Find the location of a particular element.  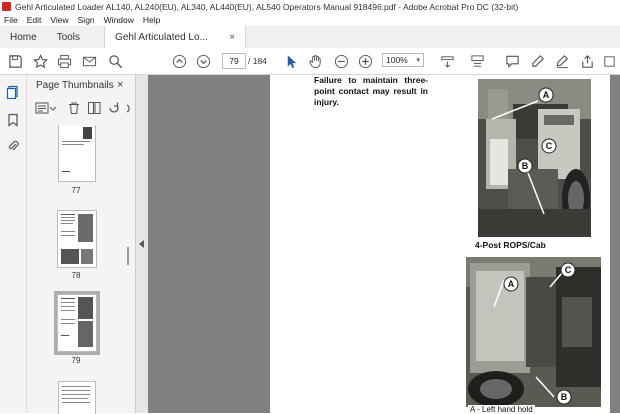

thumbnails-panel-title: Page Thumbnails is located at coordinates (75, 85).